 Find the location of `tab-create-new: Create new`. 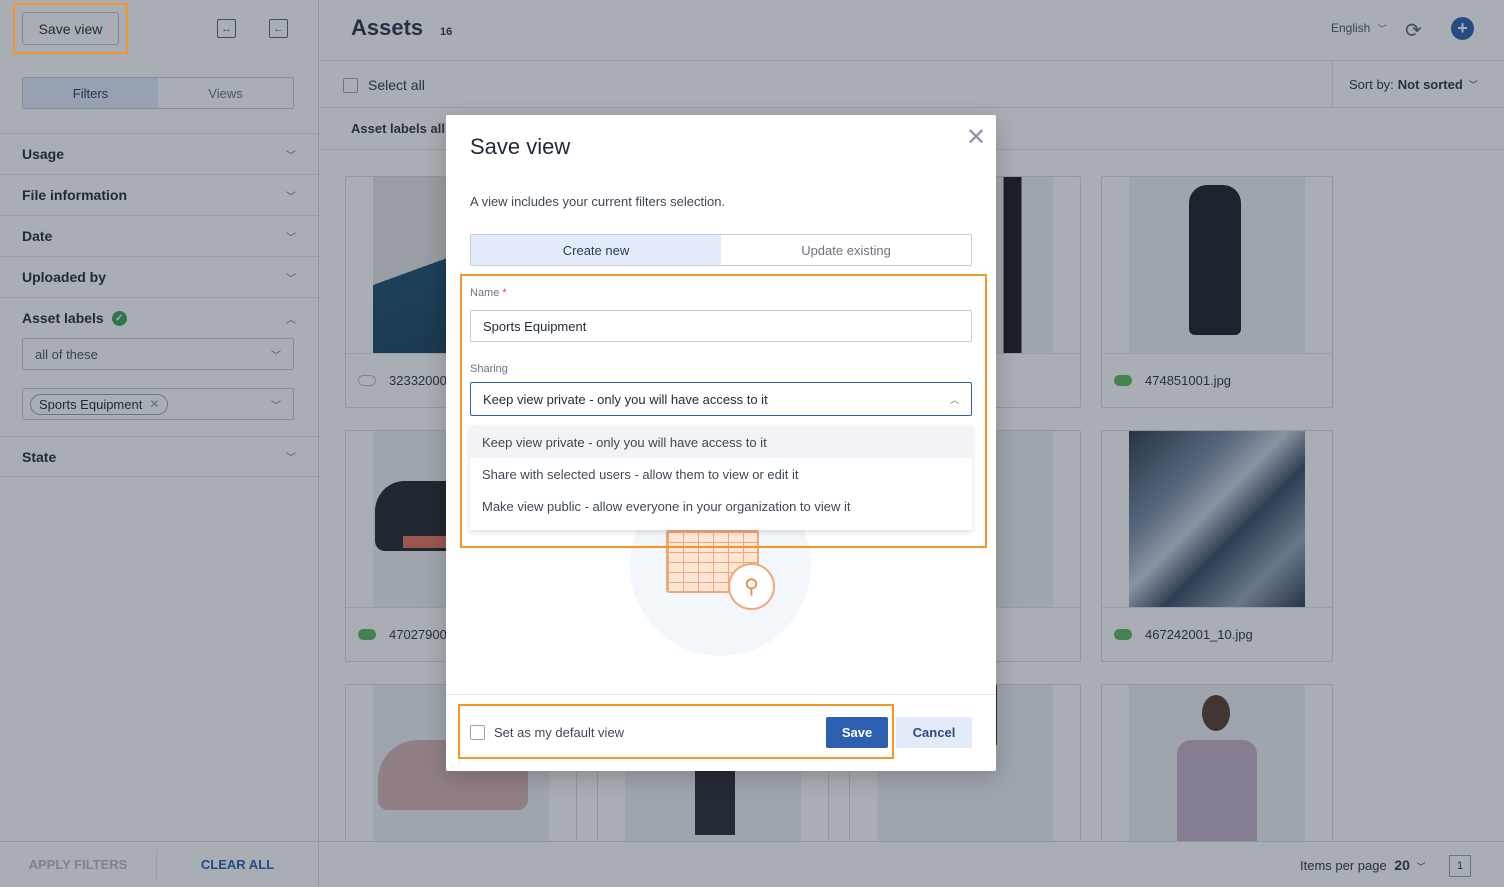

tab-create-new: Create new is located at coordinates (596, 250).